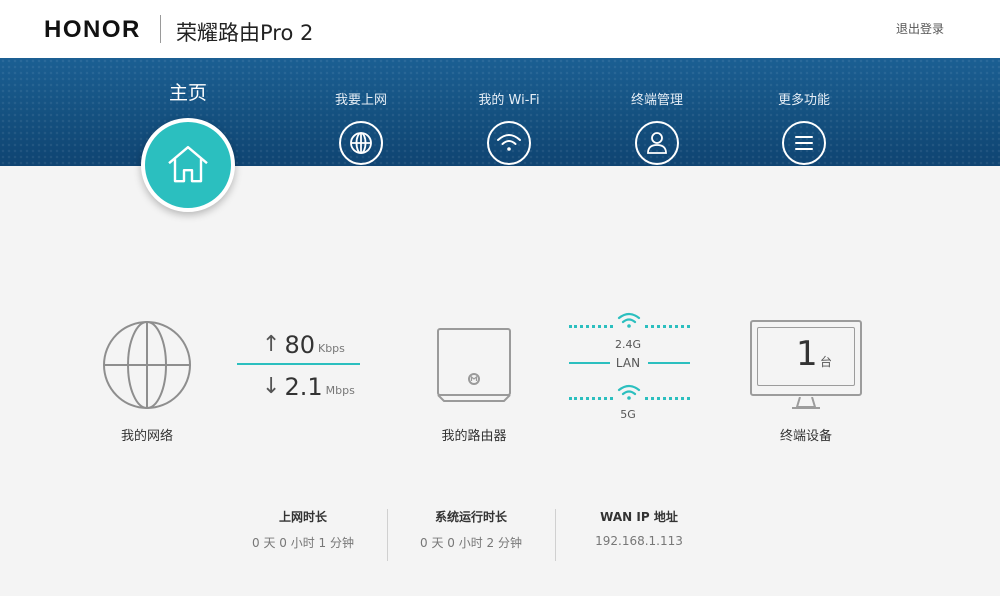  What do you see at coordinates (303, 529) in the screenshot?
I see `stat-online-duration: 上网时长 0 天 0 小时 1 分钟` at bounding box center [303, 529].